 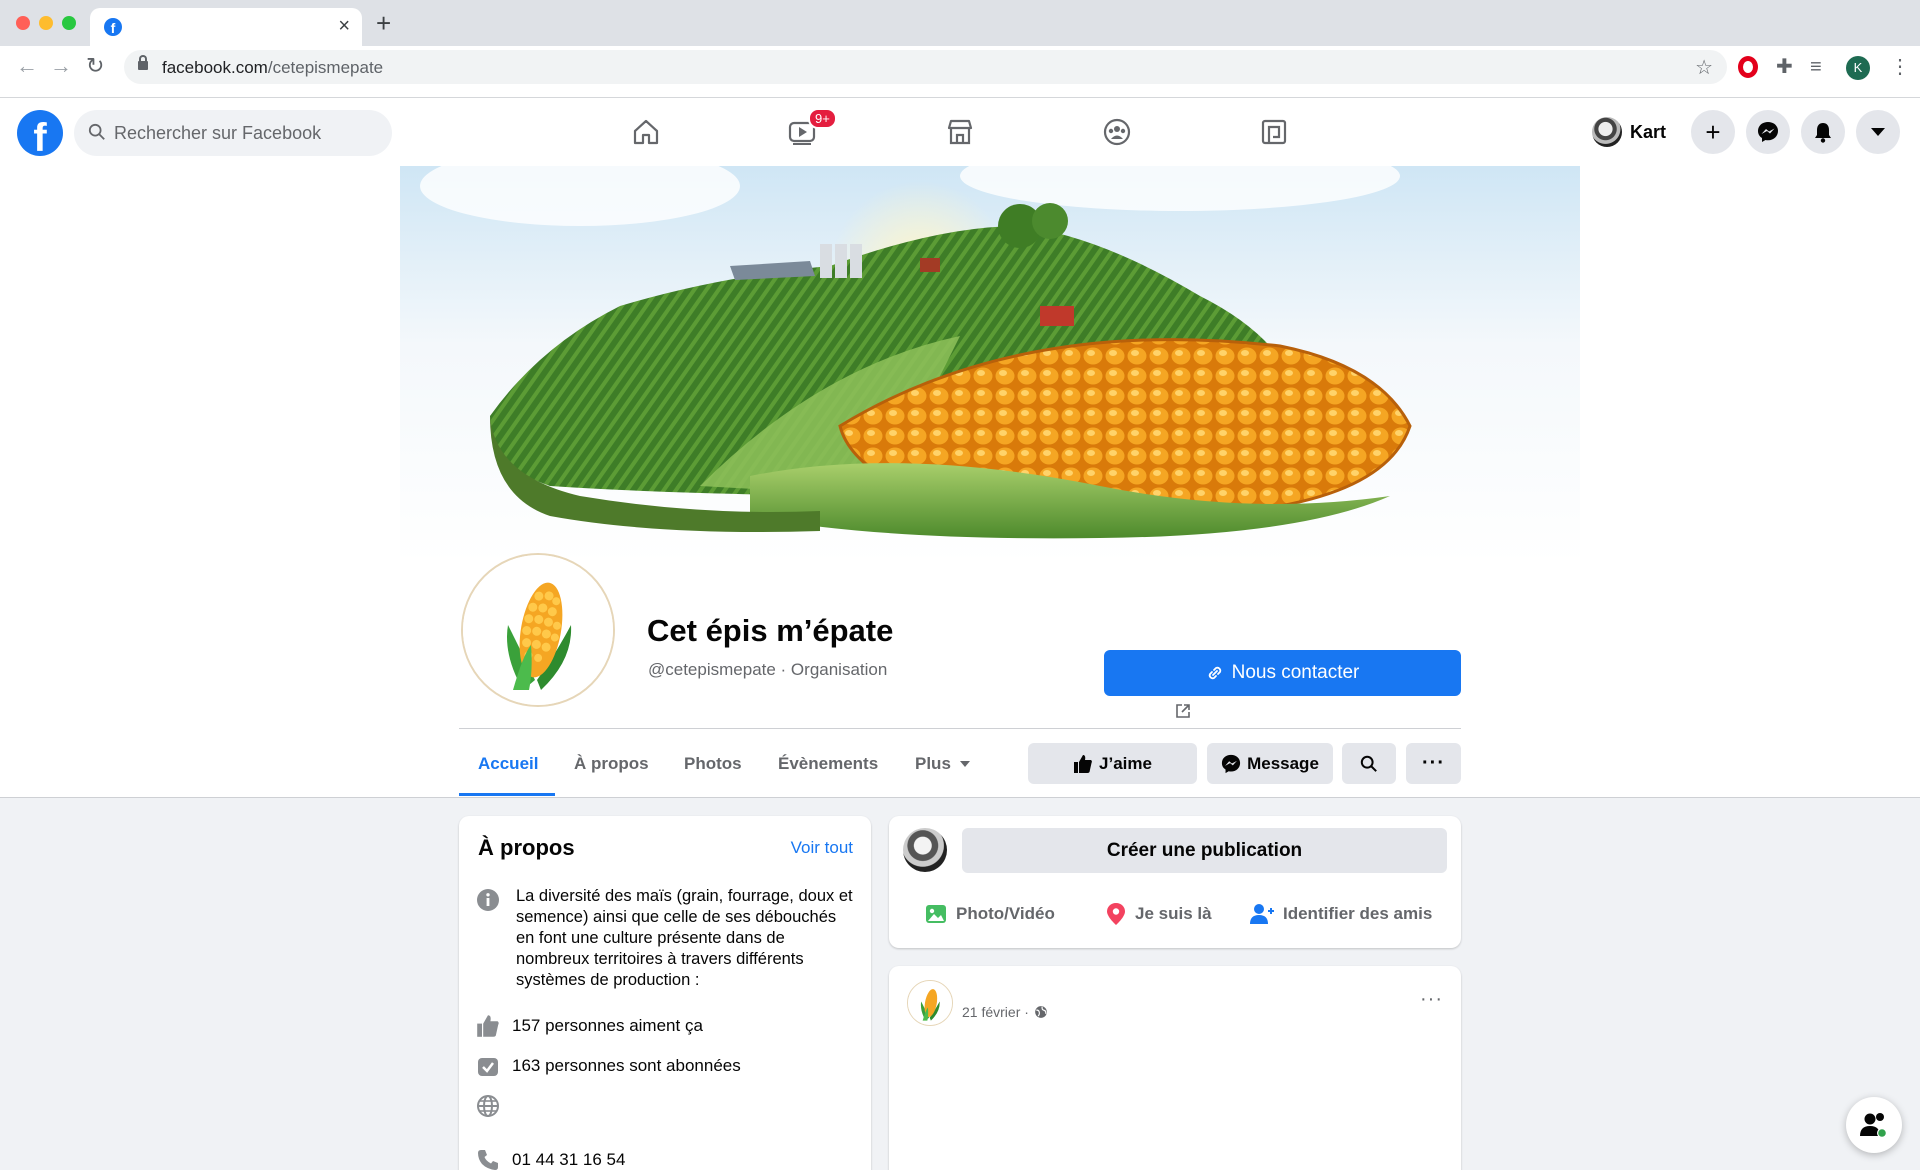 I want to click on corn-logo-icon, so click(x=930, y=1003).